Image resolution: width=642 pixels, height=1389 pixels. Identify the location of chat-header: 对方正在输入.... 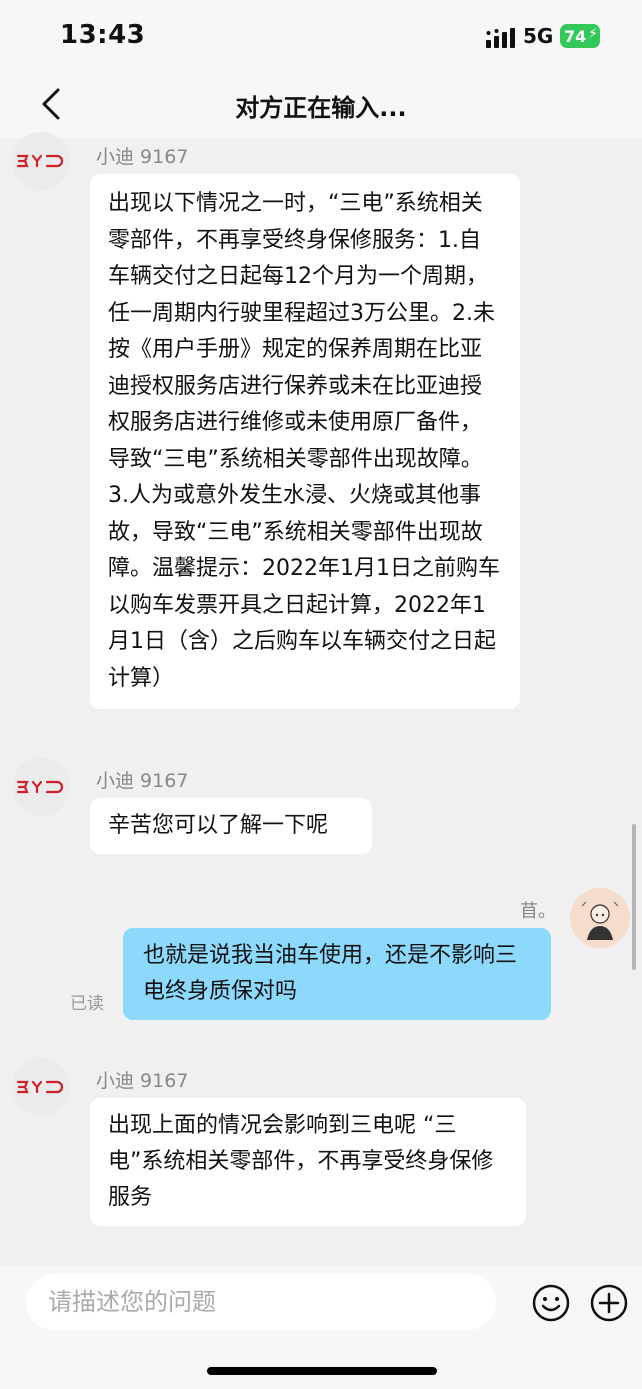
(321, 104).